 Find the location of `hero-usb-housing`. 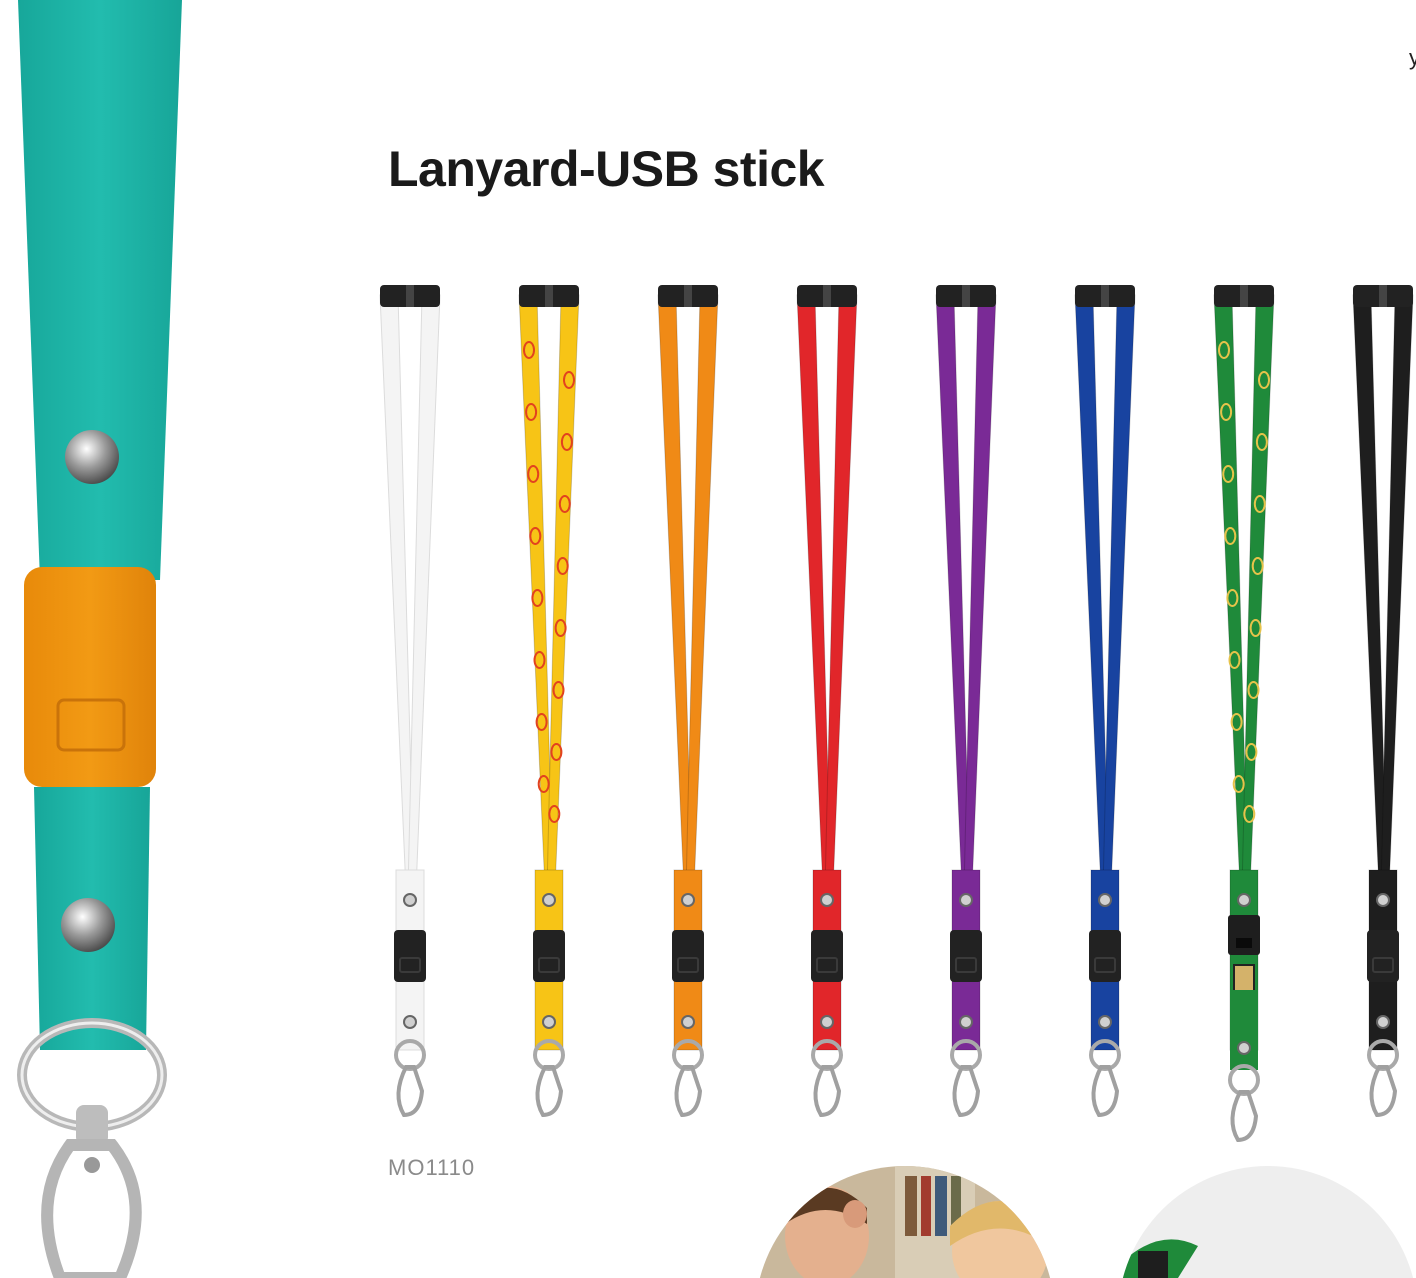

hero-usb-housing is located at coordinates (90, 677).